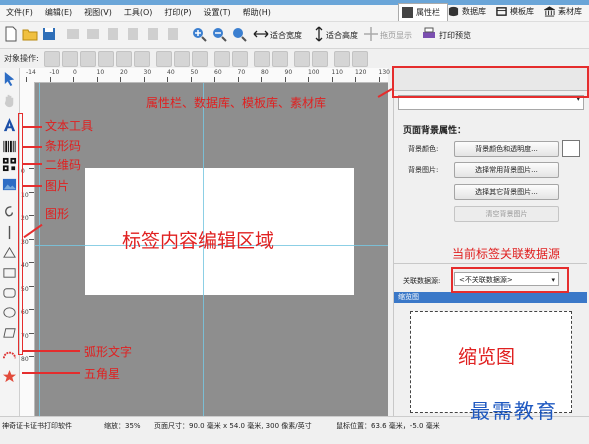 The image size is (589, 444). I want to click on save-icon, so click(49, 34).